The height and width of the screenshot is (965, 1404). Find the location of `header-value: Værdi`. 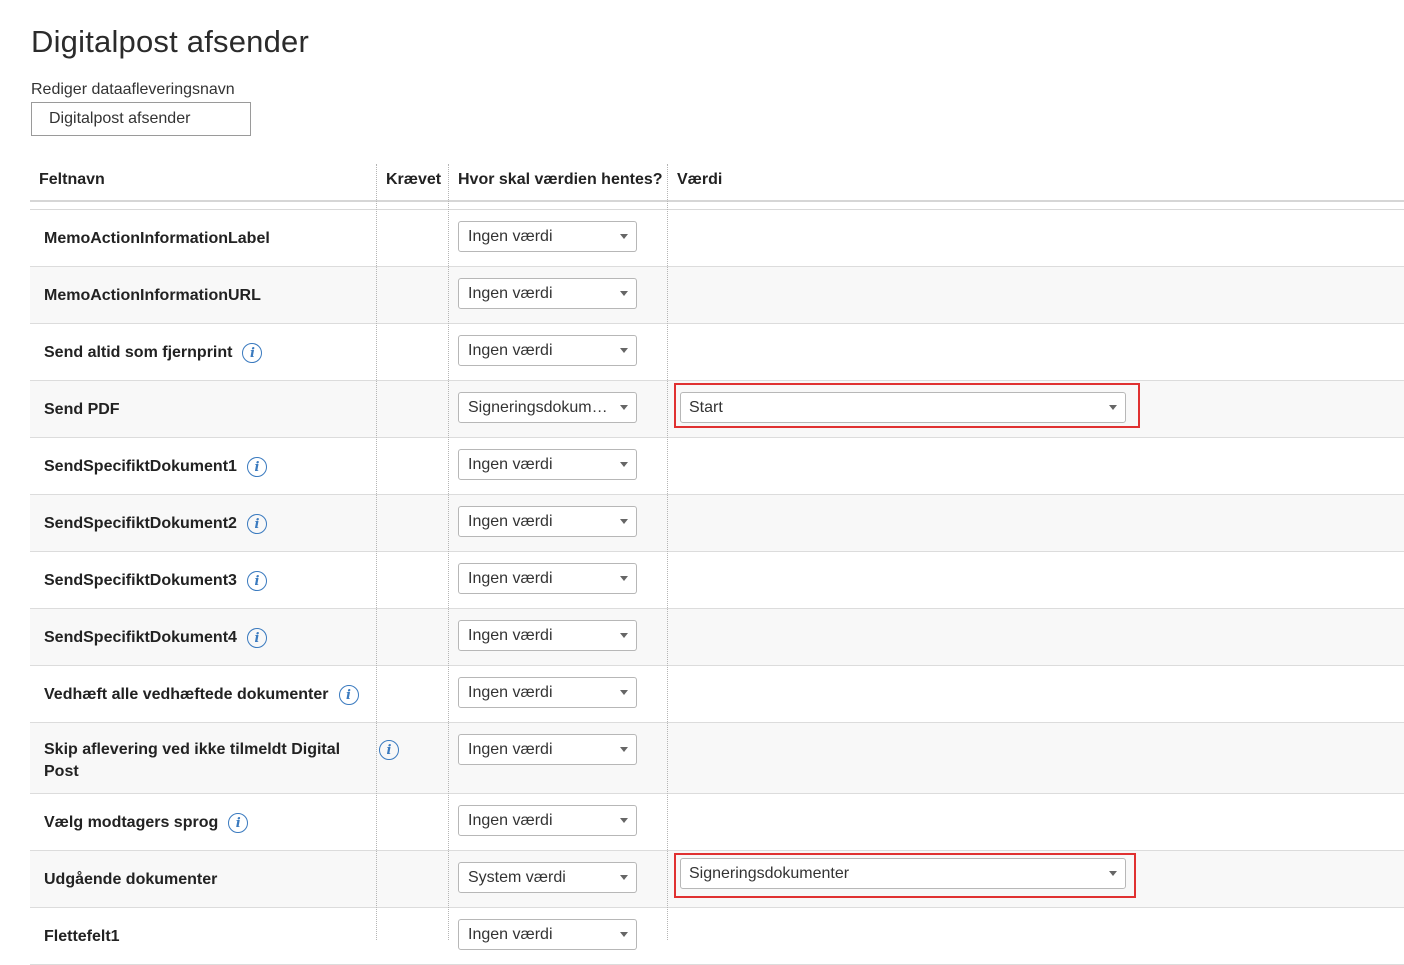

header-value: Værdi is located at coordinates (700, 179).